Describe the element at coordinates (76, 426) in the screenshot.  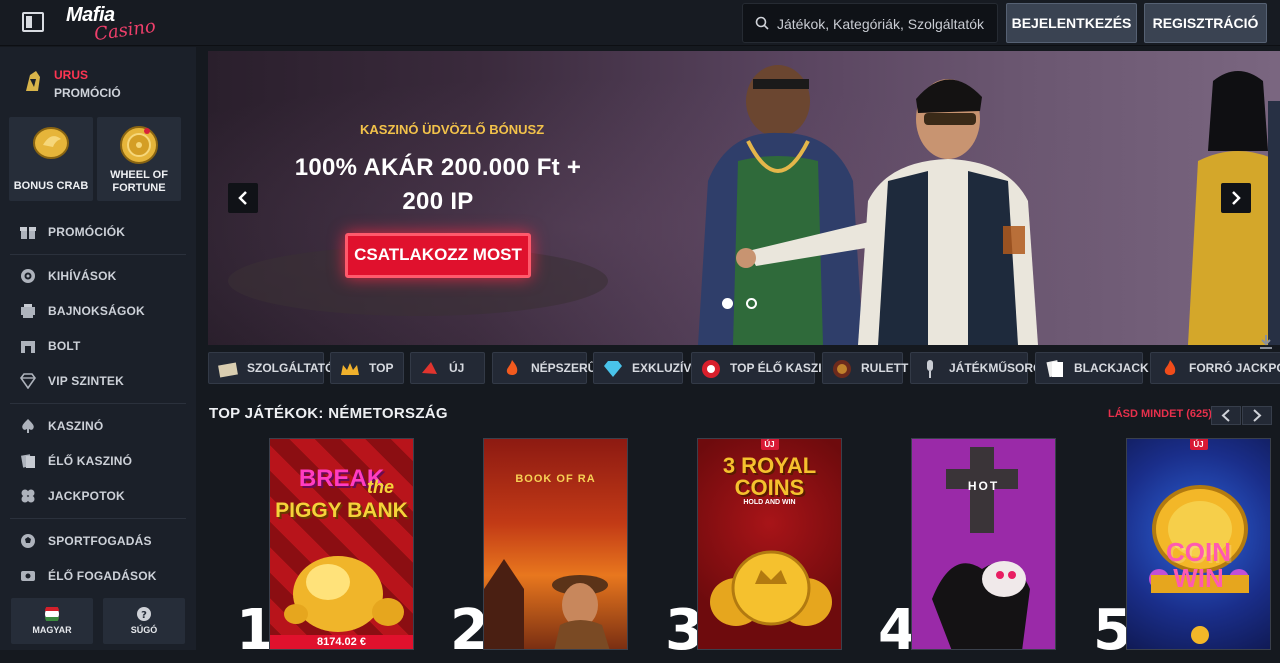
I see `sidebar-item-label: KASZINÓ` at that location.